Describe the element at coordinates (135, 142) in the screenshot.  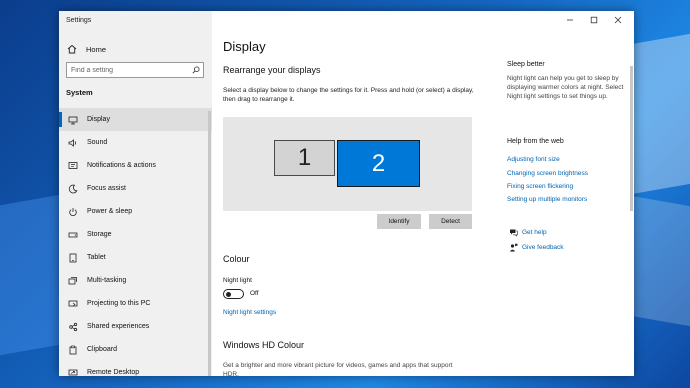
I see `sidebar-item-sound: Sound` at that location.